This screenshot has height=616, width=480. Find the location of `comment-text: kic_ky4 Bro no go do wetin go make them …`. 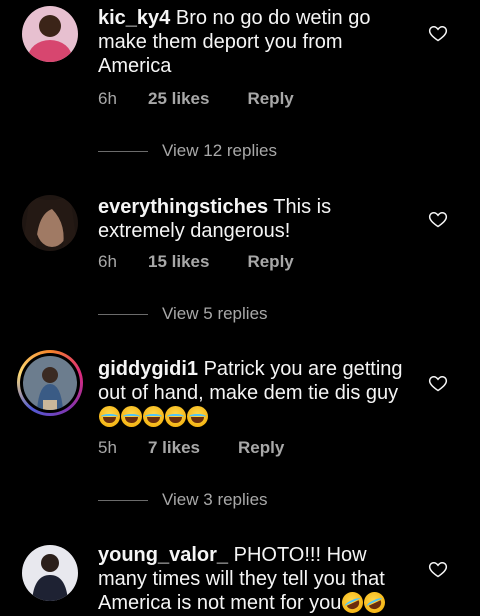

comment-text: kic_ky4 Bro no go do wetin go make them … is located at coordinates (258, 42).